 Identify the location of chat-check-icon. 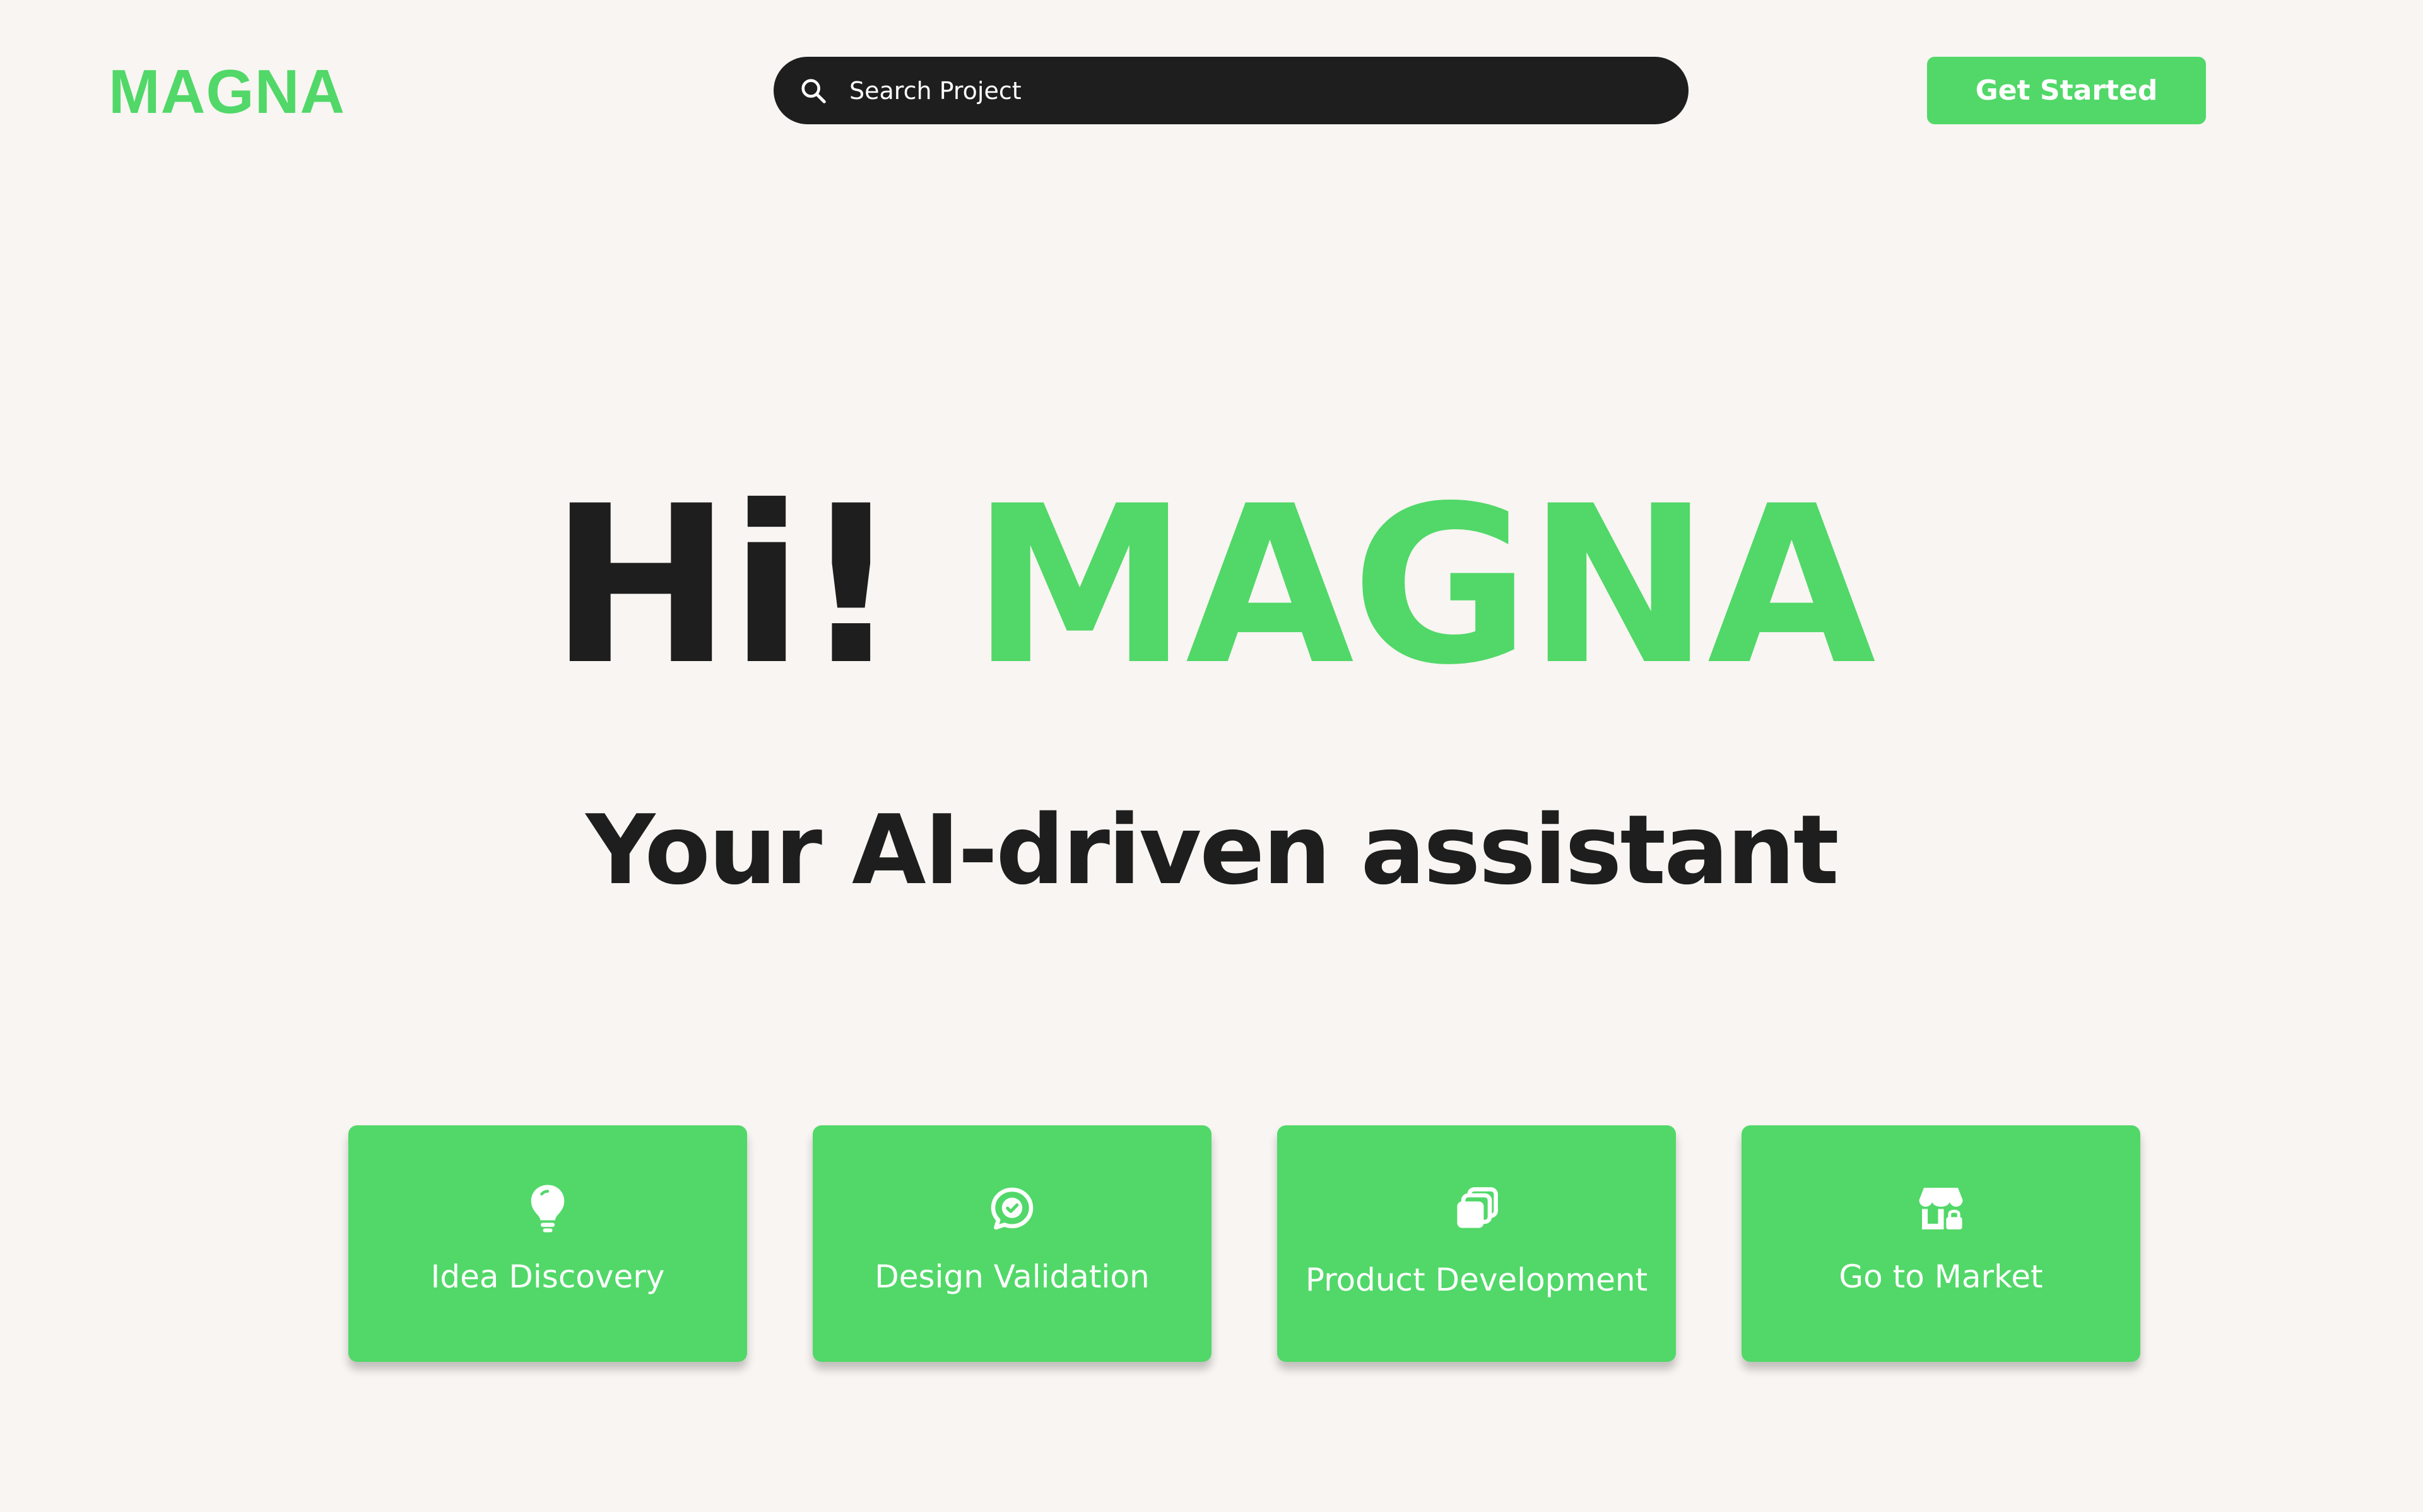
(1012, 1208).